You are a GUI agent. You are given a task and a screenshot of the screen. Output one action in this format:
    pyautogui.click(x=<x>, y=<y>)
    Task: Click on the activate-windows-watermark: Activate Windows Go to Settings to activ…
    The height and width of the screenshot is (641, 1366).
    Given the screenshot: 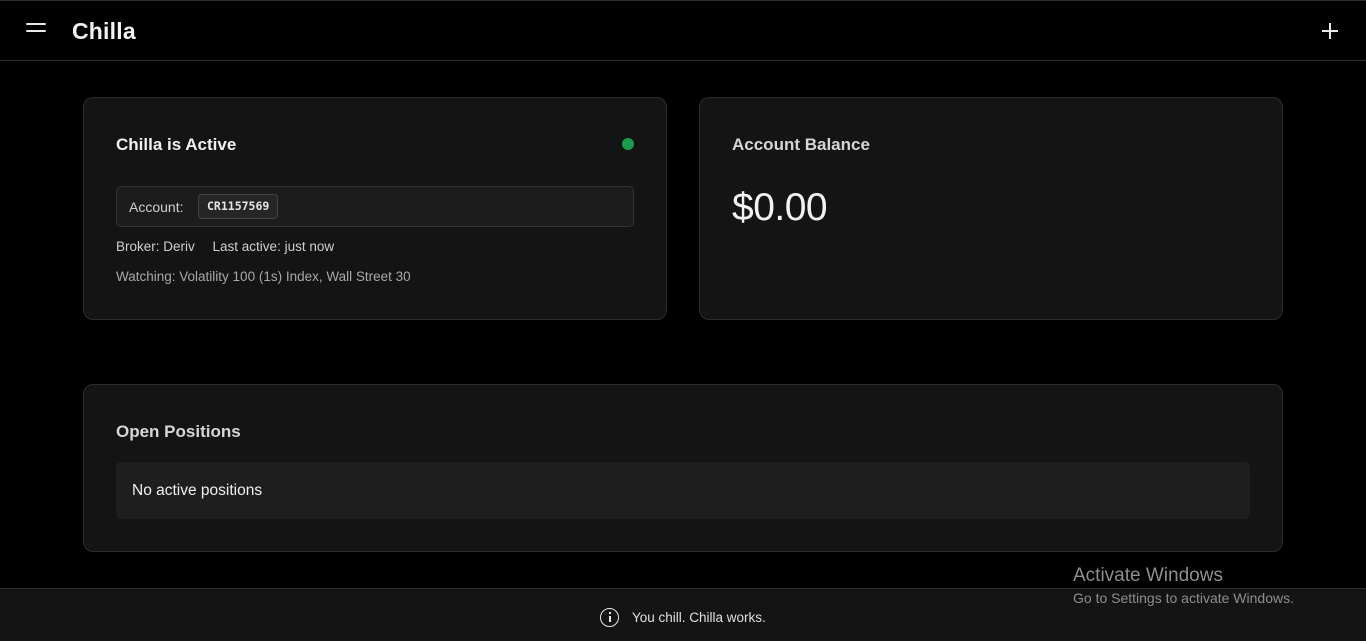 What is the action you would take?
    pyautogui.click(x=1183, y=587)
    